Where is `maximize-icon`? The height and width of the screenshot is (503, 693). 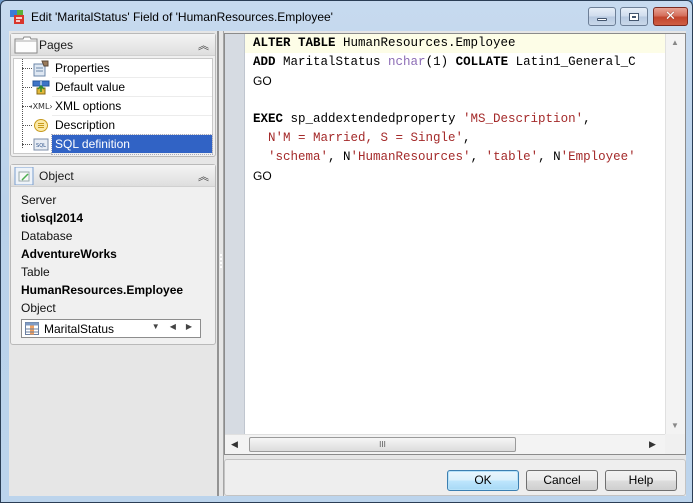
maximize-icon is located at coordinates (634, 16).